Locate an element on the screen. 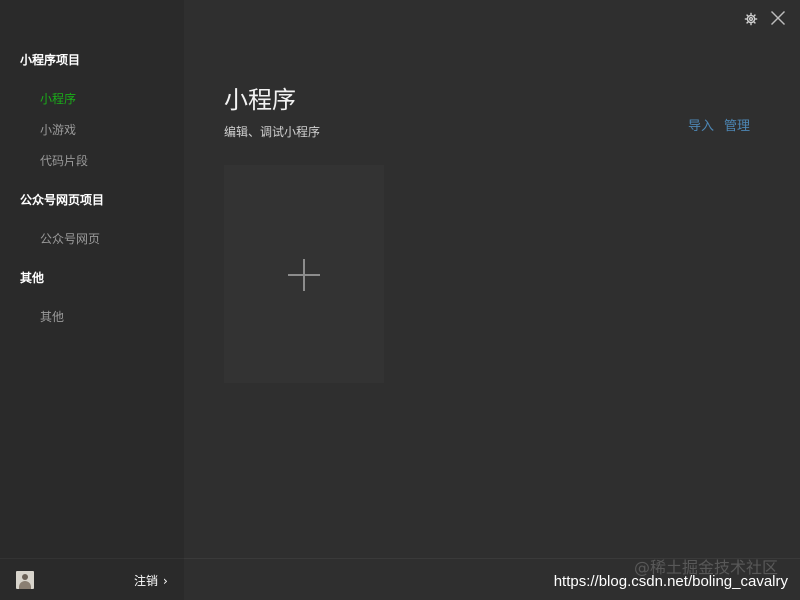  window-controls is located at coordinates (765, 20).